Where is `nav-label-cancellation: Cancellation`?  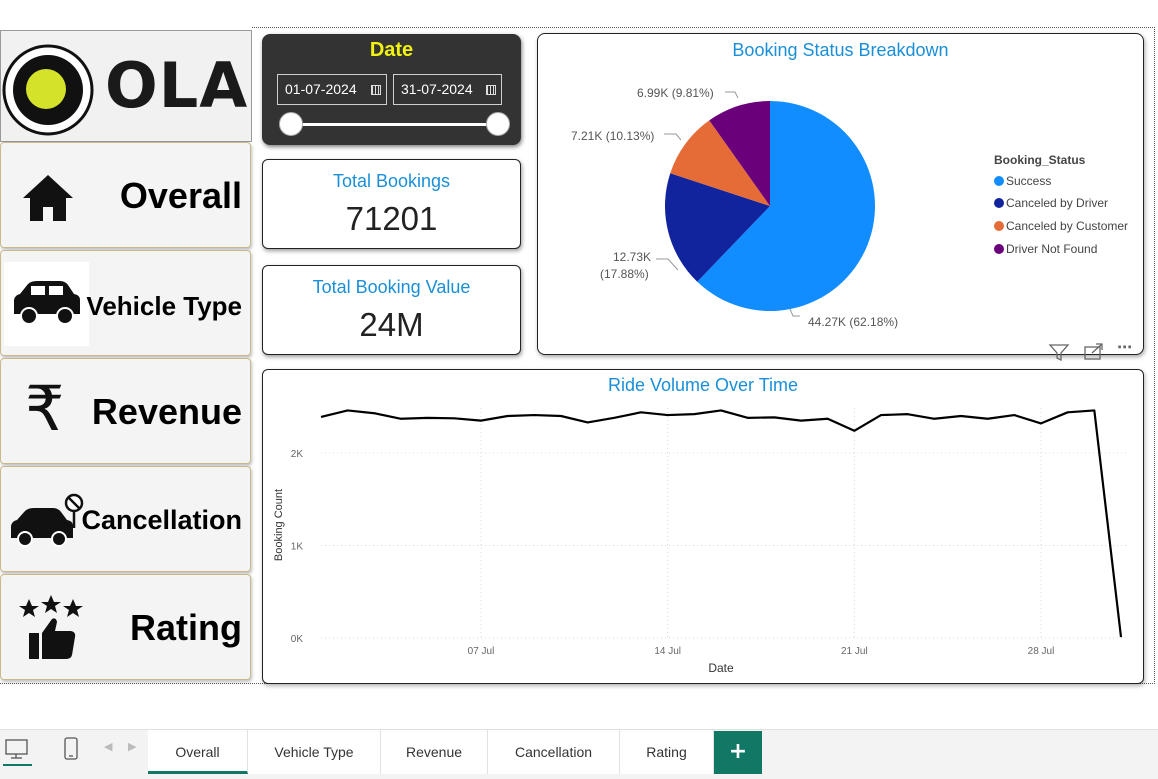 nav-label-cancellation: Cancellation is located at coordinates (161, 520).